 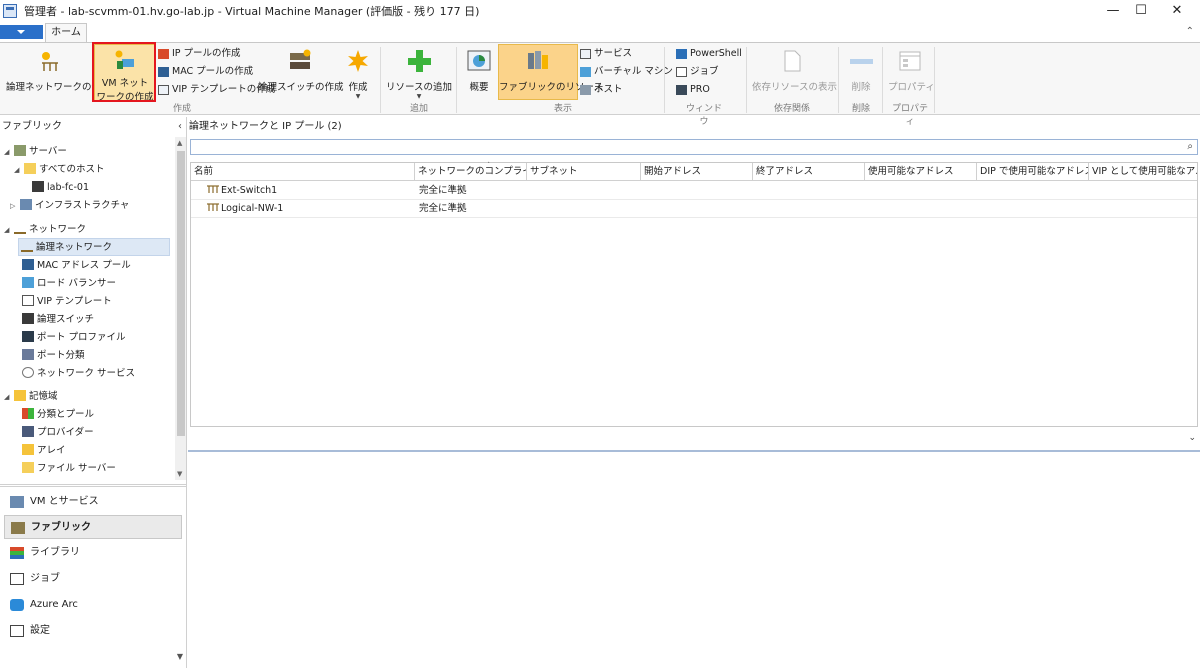 I want to click on fabric-resources-label: ファブリックのリソース, so click(x=551, y=87).